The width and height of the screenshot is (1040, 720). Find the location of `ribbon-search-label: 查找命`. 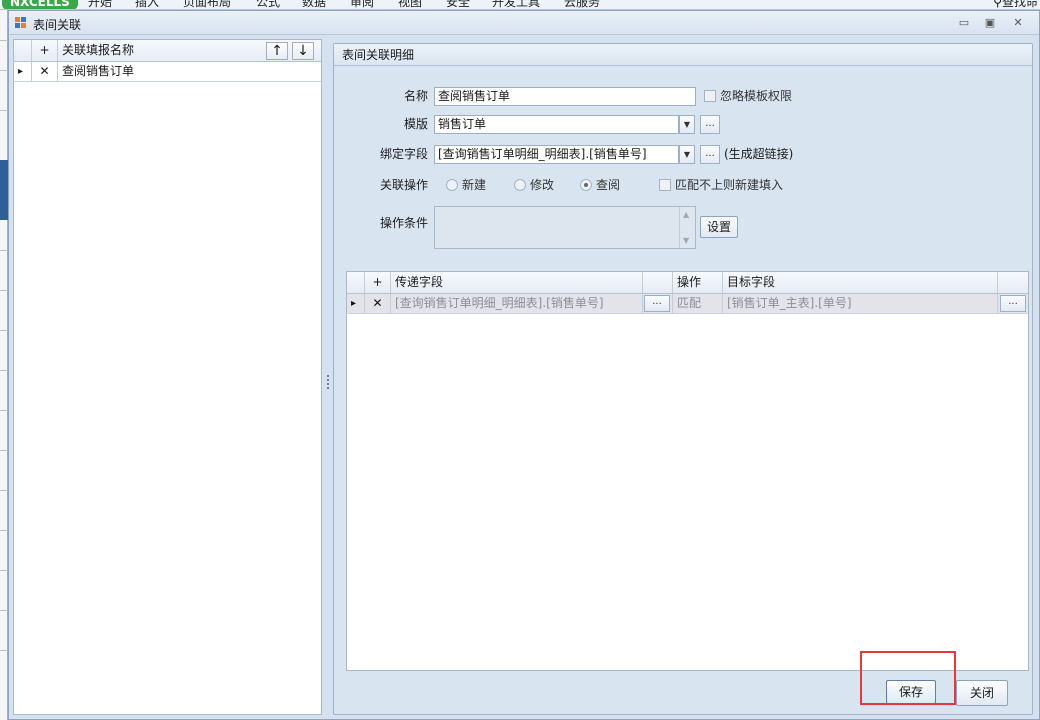

ribbon-search-label: 查找命 is located at coordinates (1019, 4).